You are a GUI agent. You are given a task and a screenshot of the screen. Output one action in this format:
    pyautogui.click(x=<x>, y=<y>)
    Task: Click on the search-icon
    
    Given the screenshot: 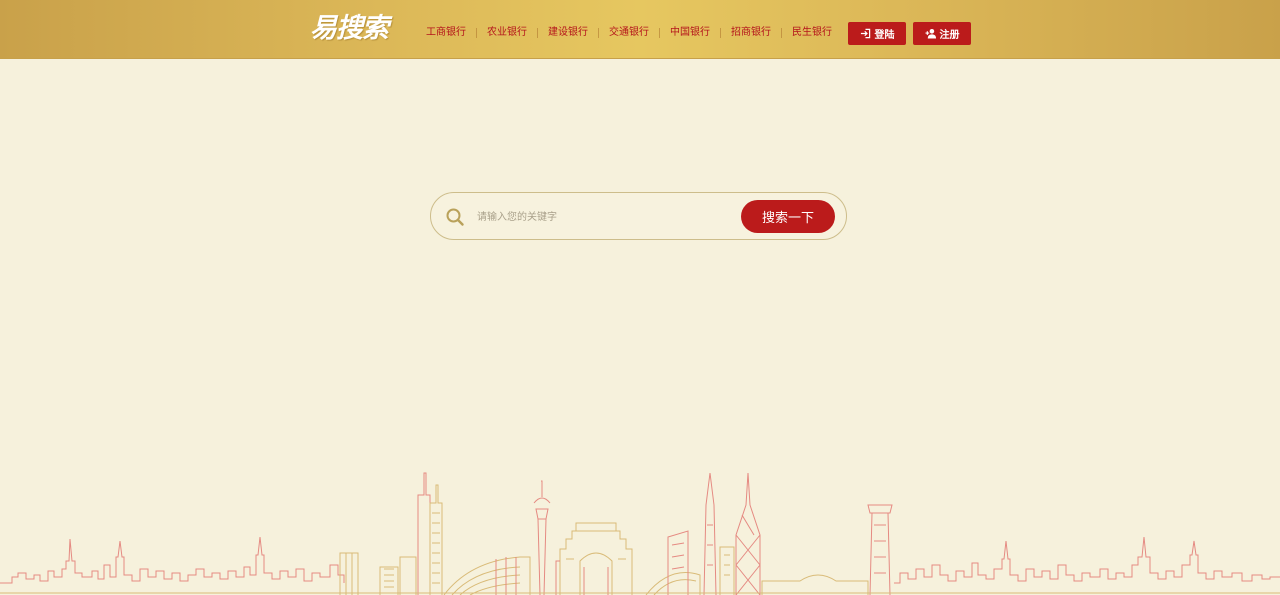 What is the action you would take?
    pyautogui.click(x=455, y=217)
    